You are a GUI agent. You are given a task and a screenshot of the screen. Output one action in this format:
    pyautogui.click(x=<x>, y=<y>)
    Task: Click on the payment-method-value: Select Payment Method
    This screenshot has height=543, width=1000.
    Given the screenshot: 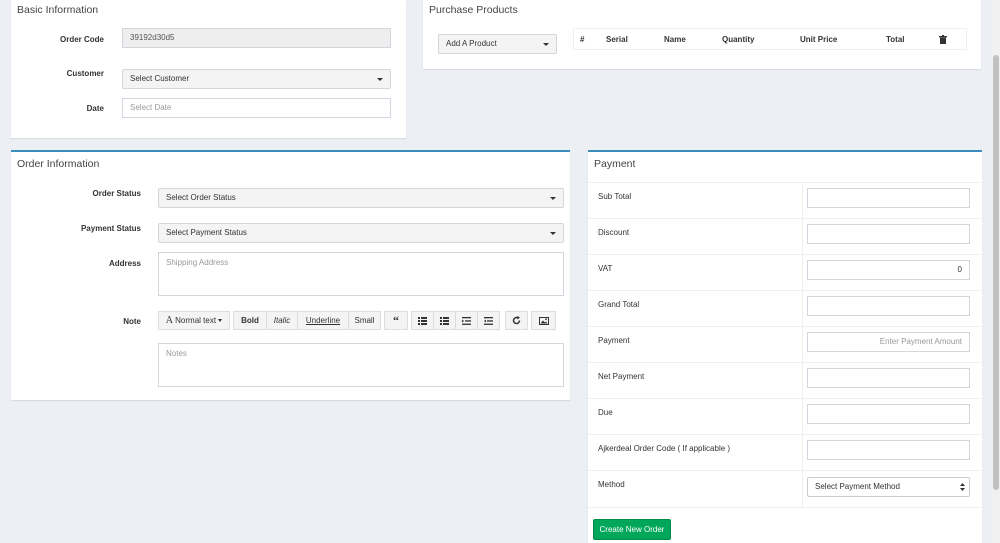 What is the action you would take?
    pyautogui.click(x=857, y=486)
    